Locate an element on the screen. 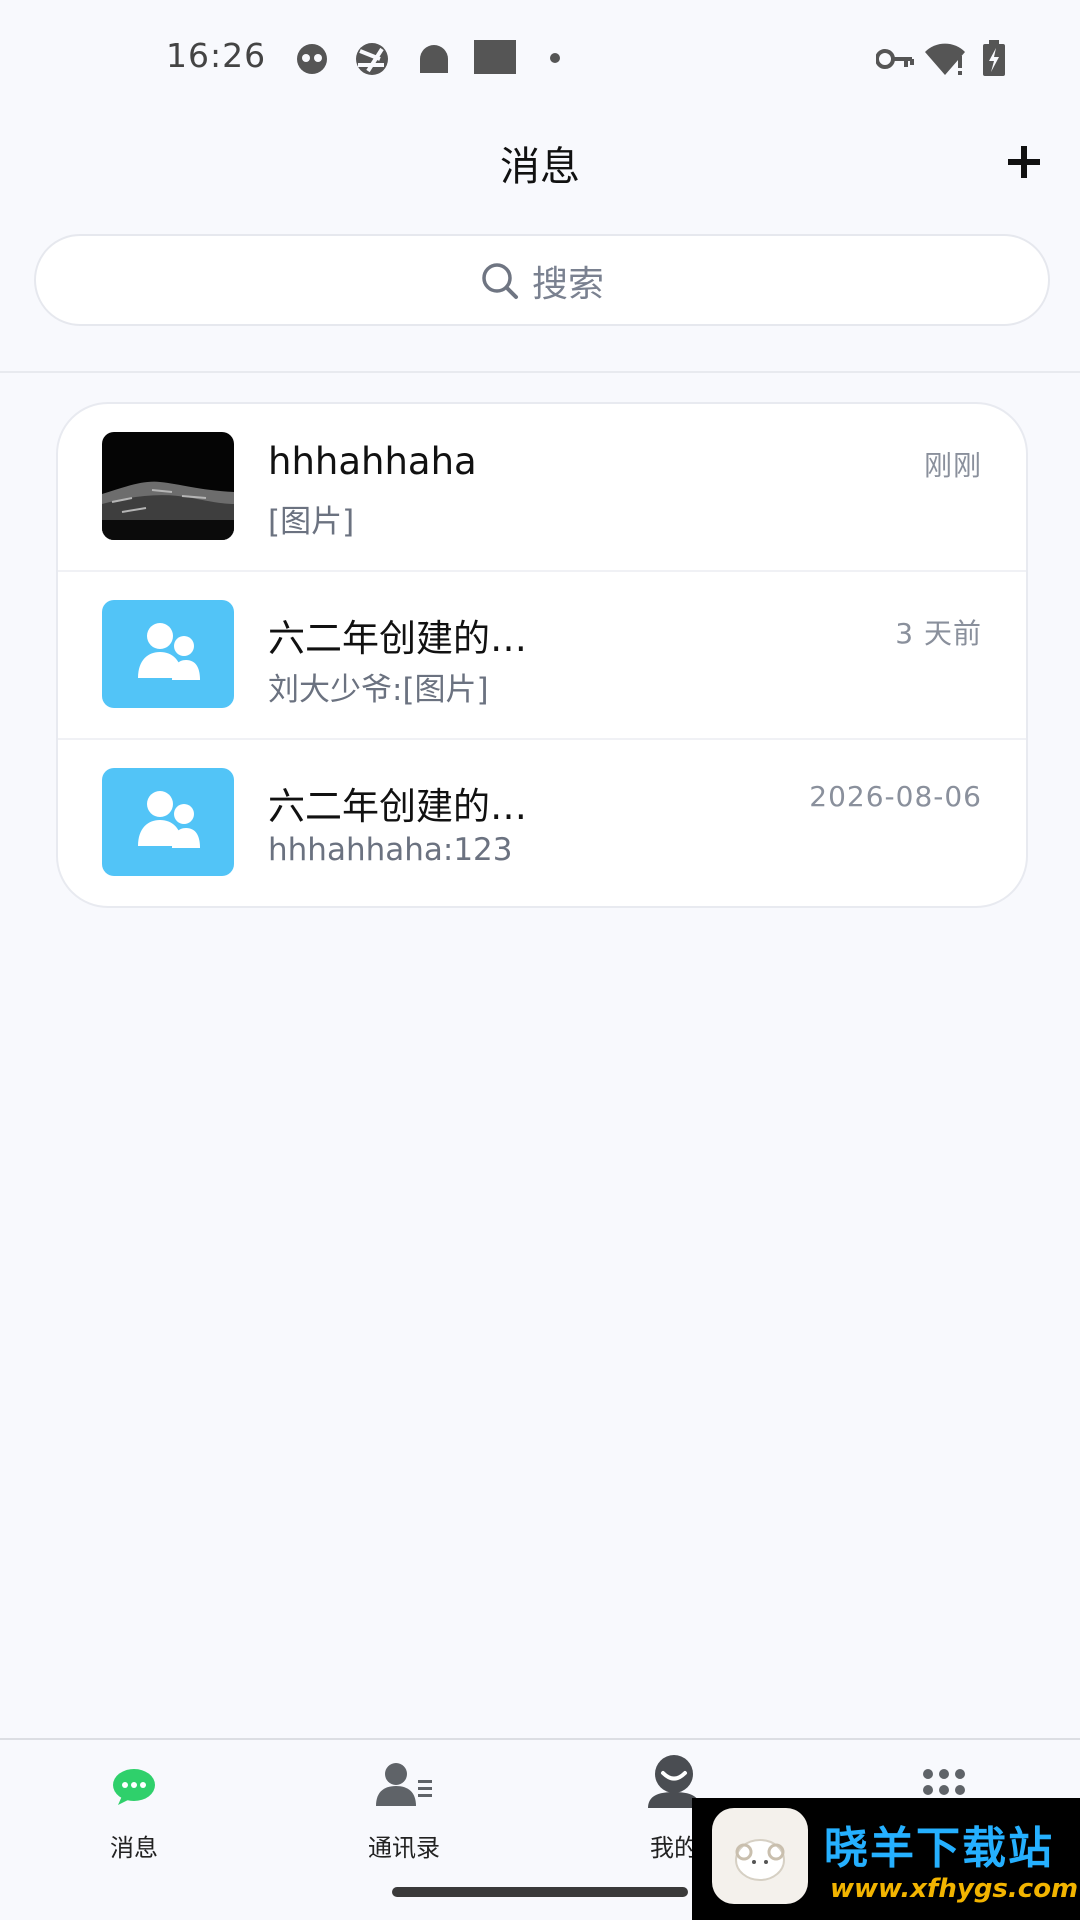 This screenshot has height=1920, width=1080. conversation-time: 3 天前 is located at coordinates (938, 633).